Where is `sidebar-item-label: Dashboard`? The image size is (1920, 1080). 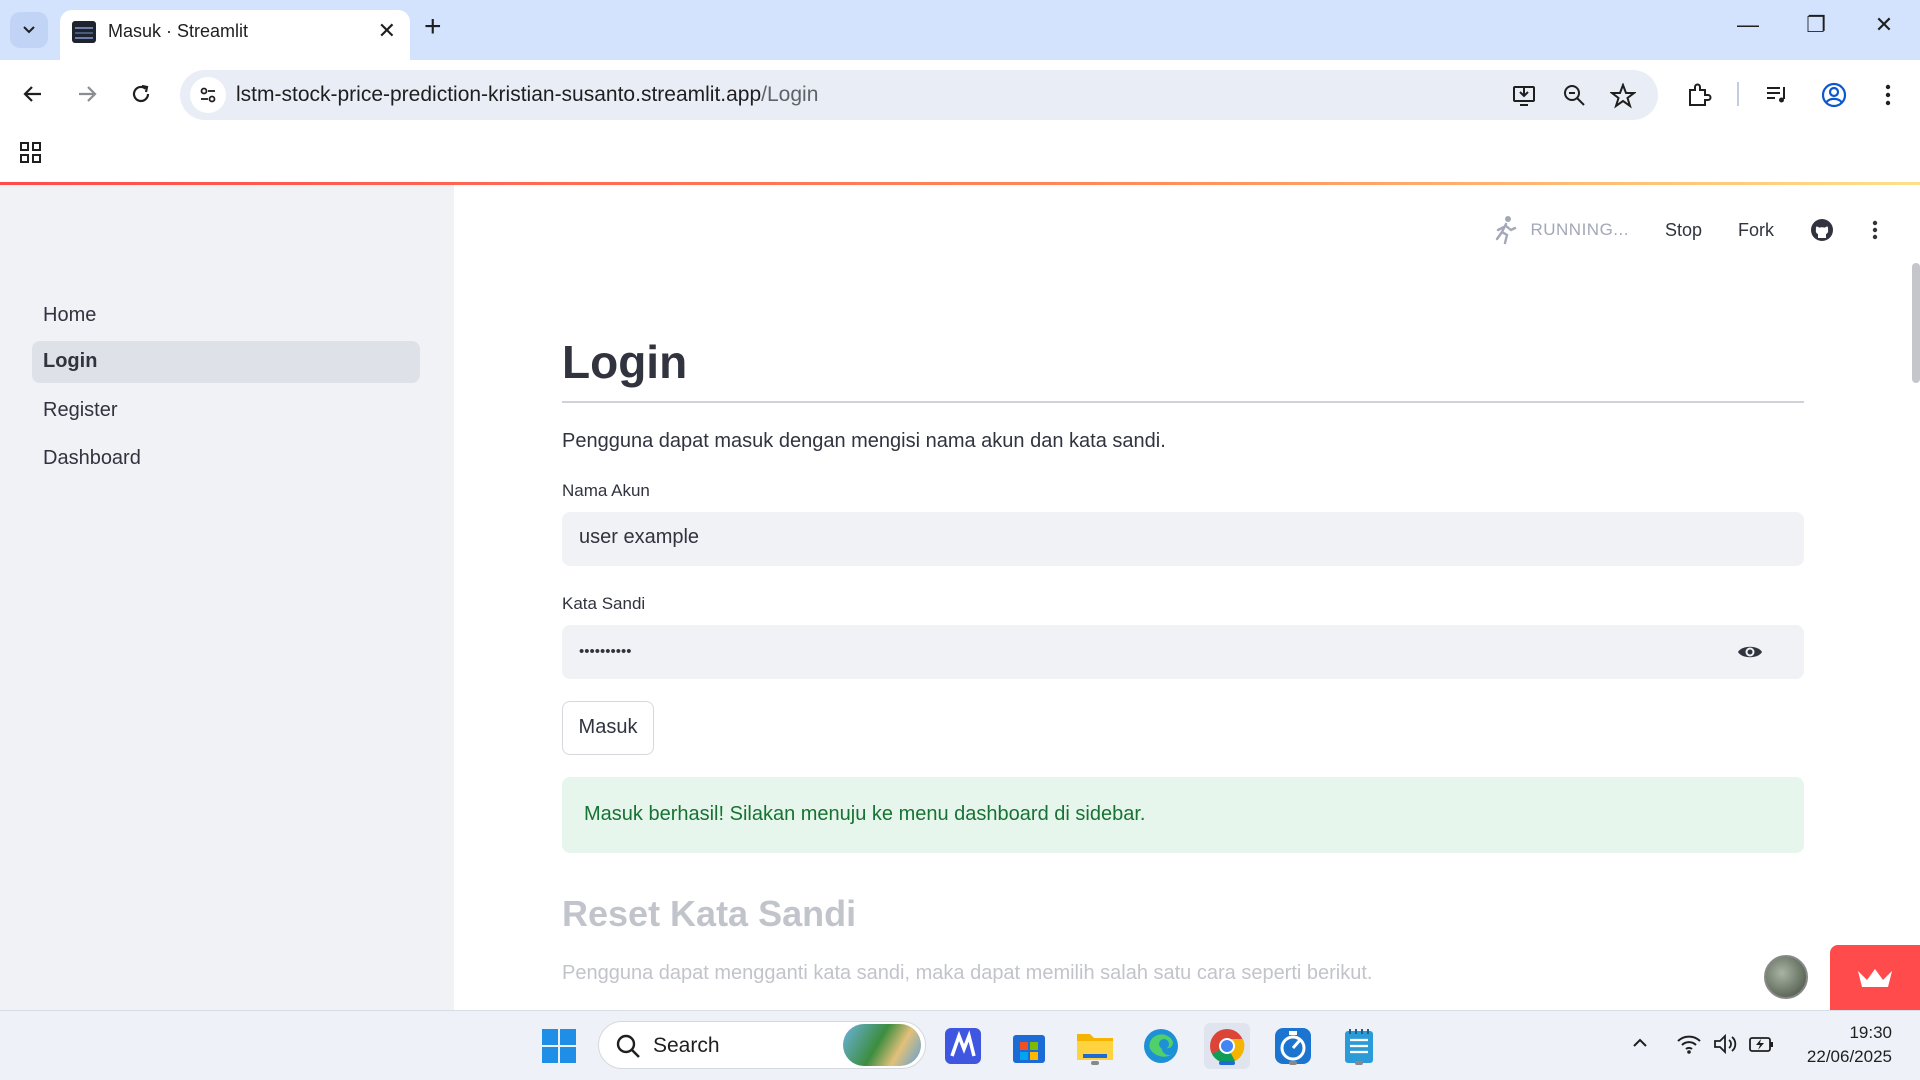
sidebar-item-label: Dashboard is located at coordinates (92, 458).